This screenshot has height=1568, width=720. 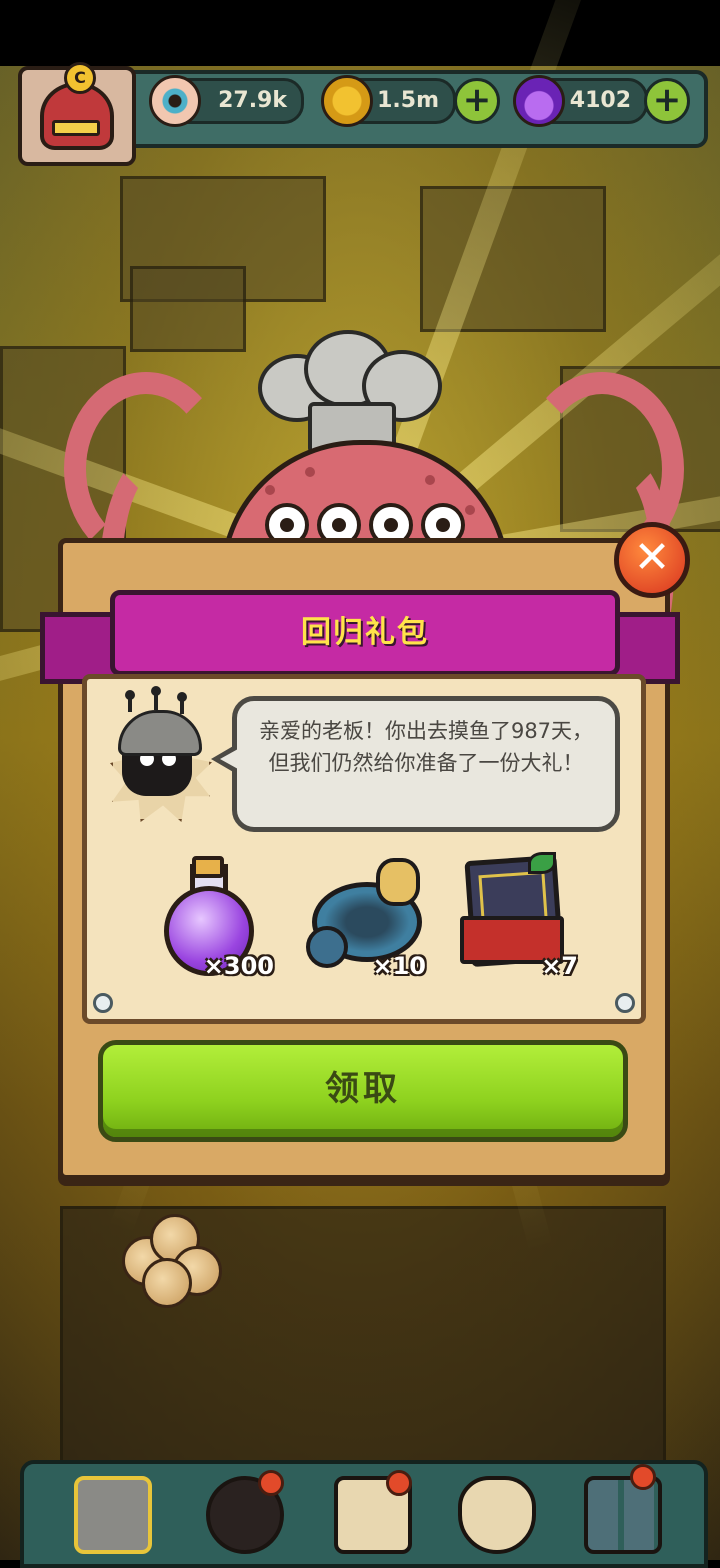 I want to click on nav-bag, so click(x=493, y=1513).